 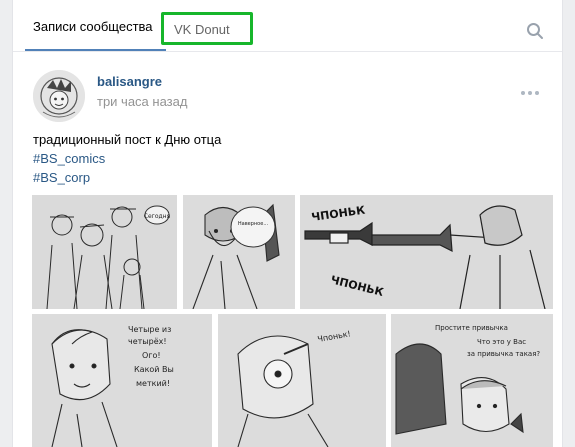 I want to click on comic-panel-5: Чпоньк!, so click(x=302, y=380).